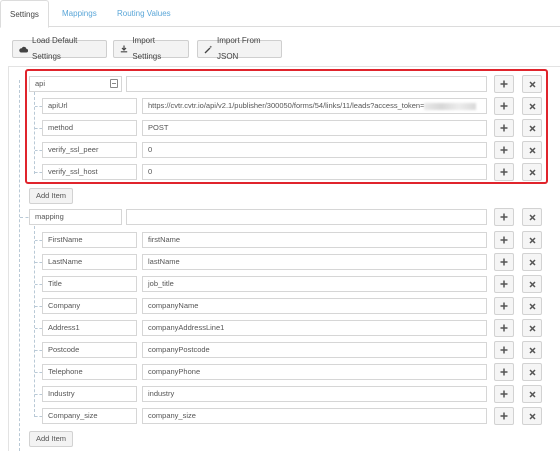  What do you see at coordinates (24, 14) in the screenshot?
I see `tab-settings: Settings` at bounding box center [24, 14].